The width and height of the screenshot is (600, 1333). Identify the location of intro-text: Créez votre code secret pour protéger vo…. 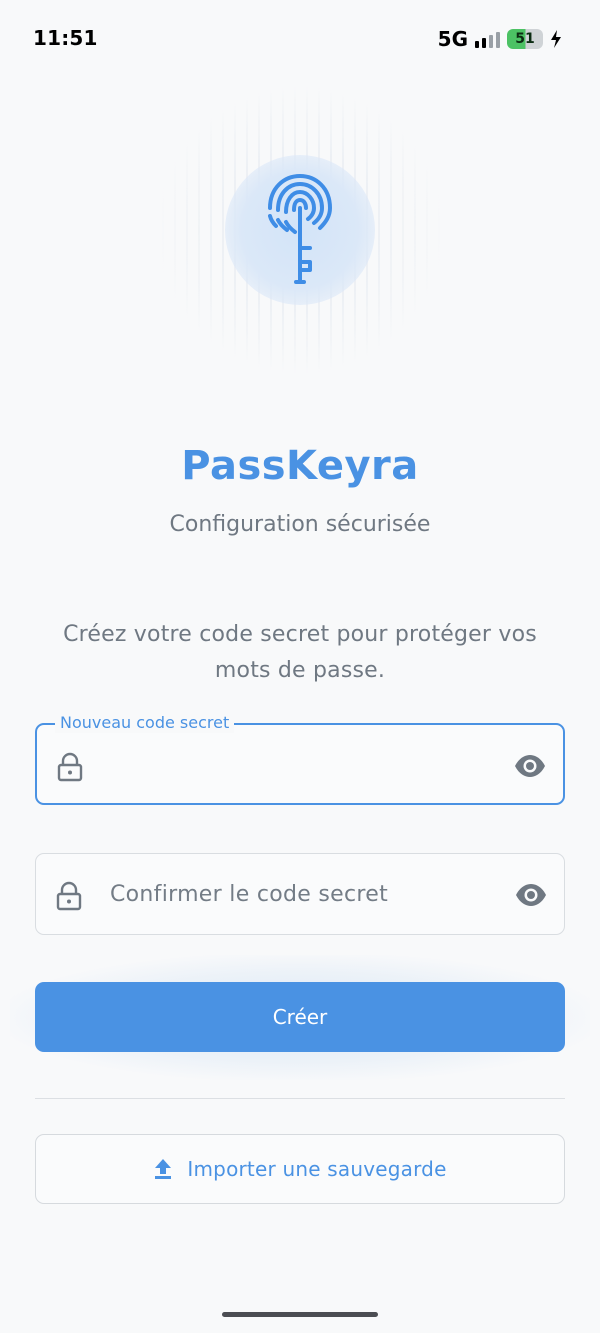
(300, 652).